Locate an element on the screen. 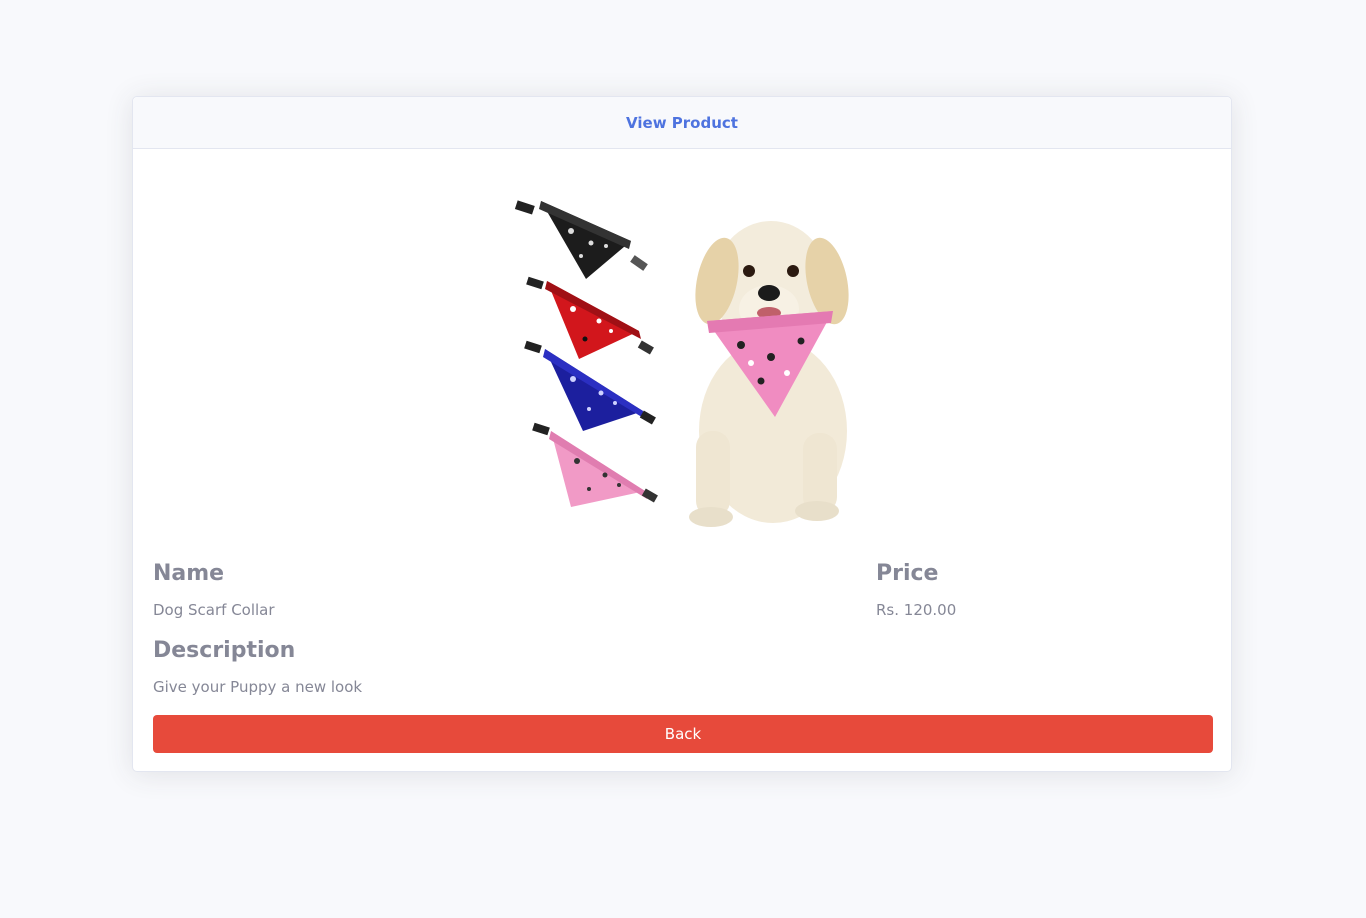  name-label: Name is located at coordinates (189, 573).